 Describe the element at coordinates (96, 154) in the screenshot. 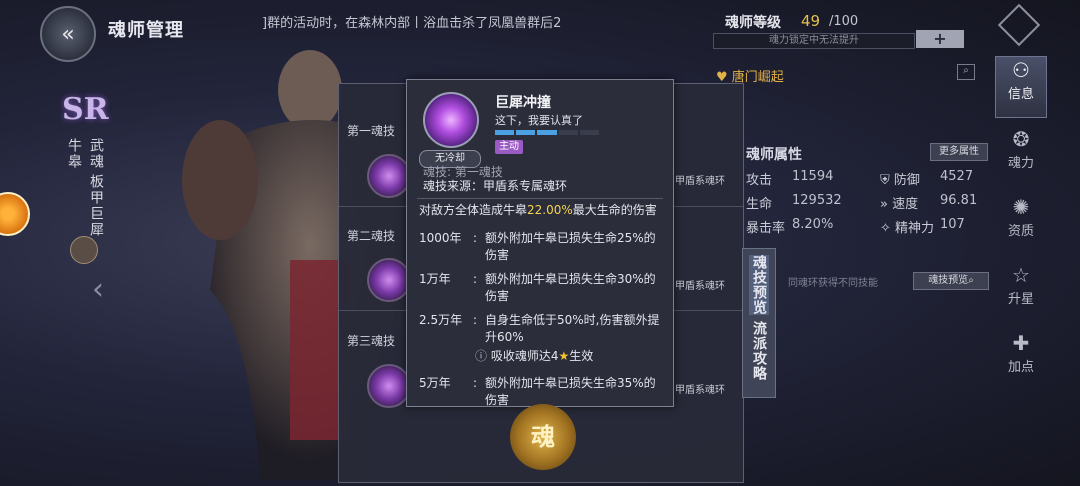

I see `character-title-a: 武魂` at that location.